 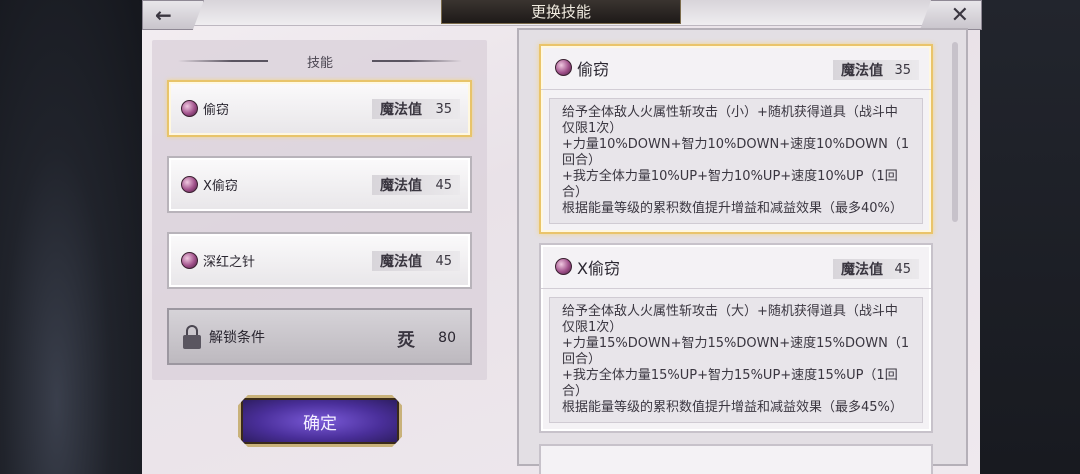 I want to click on scrollbar, so click(x=955, y=132).